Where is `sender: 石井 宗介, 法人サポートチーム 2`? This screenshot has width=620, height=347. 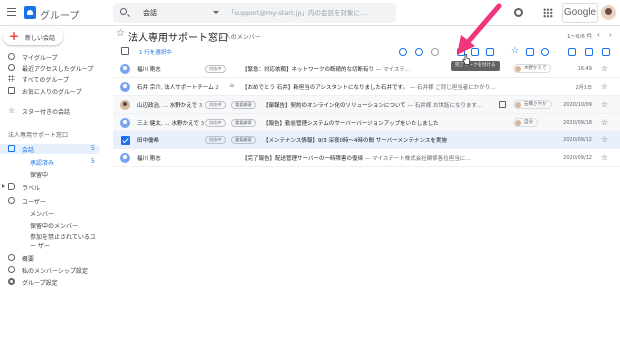 sender: 石井 宗介, 法人サポートチーム 2 is located at coordinates (178, 88).